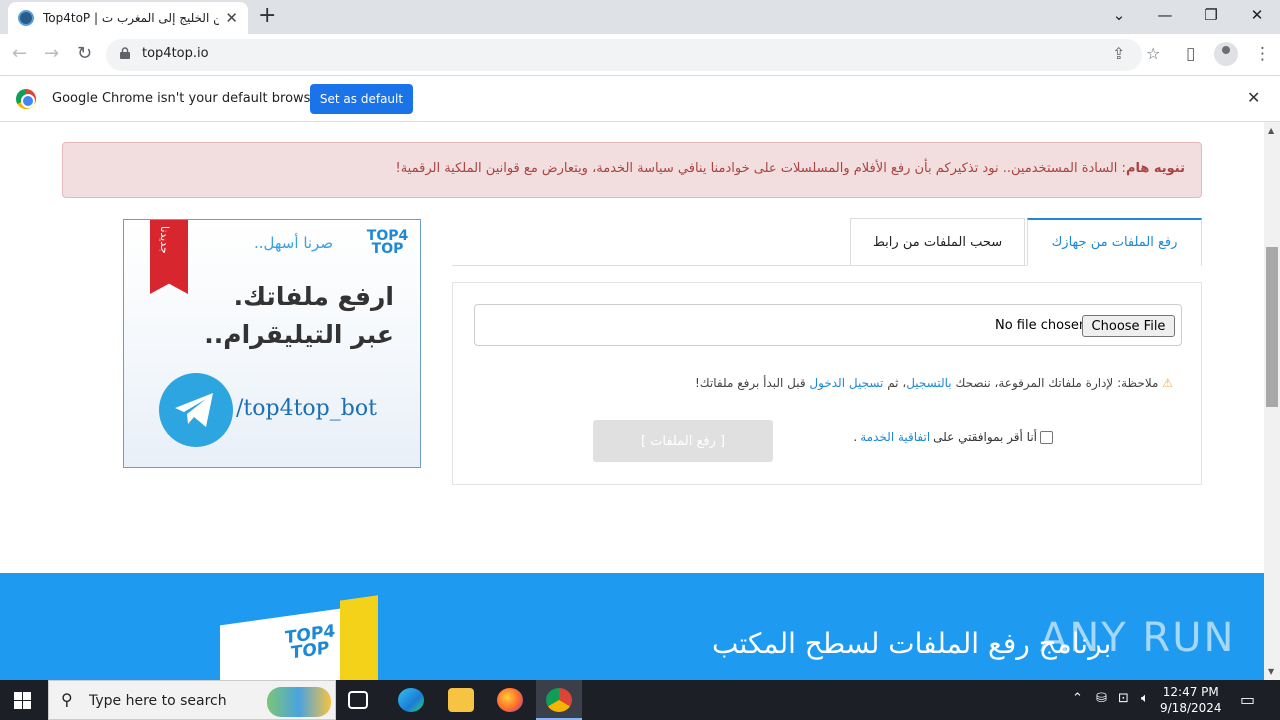 The image size is (1280, 720). What do you see at coordinates (1271, 130) in the screenshot?
I see `scroll-up-icon: ▲` at bounding box center [1271, 130].